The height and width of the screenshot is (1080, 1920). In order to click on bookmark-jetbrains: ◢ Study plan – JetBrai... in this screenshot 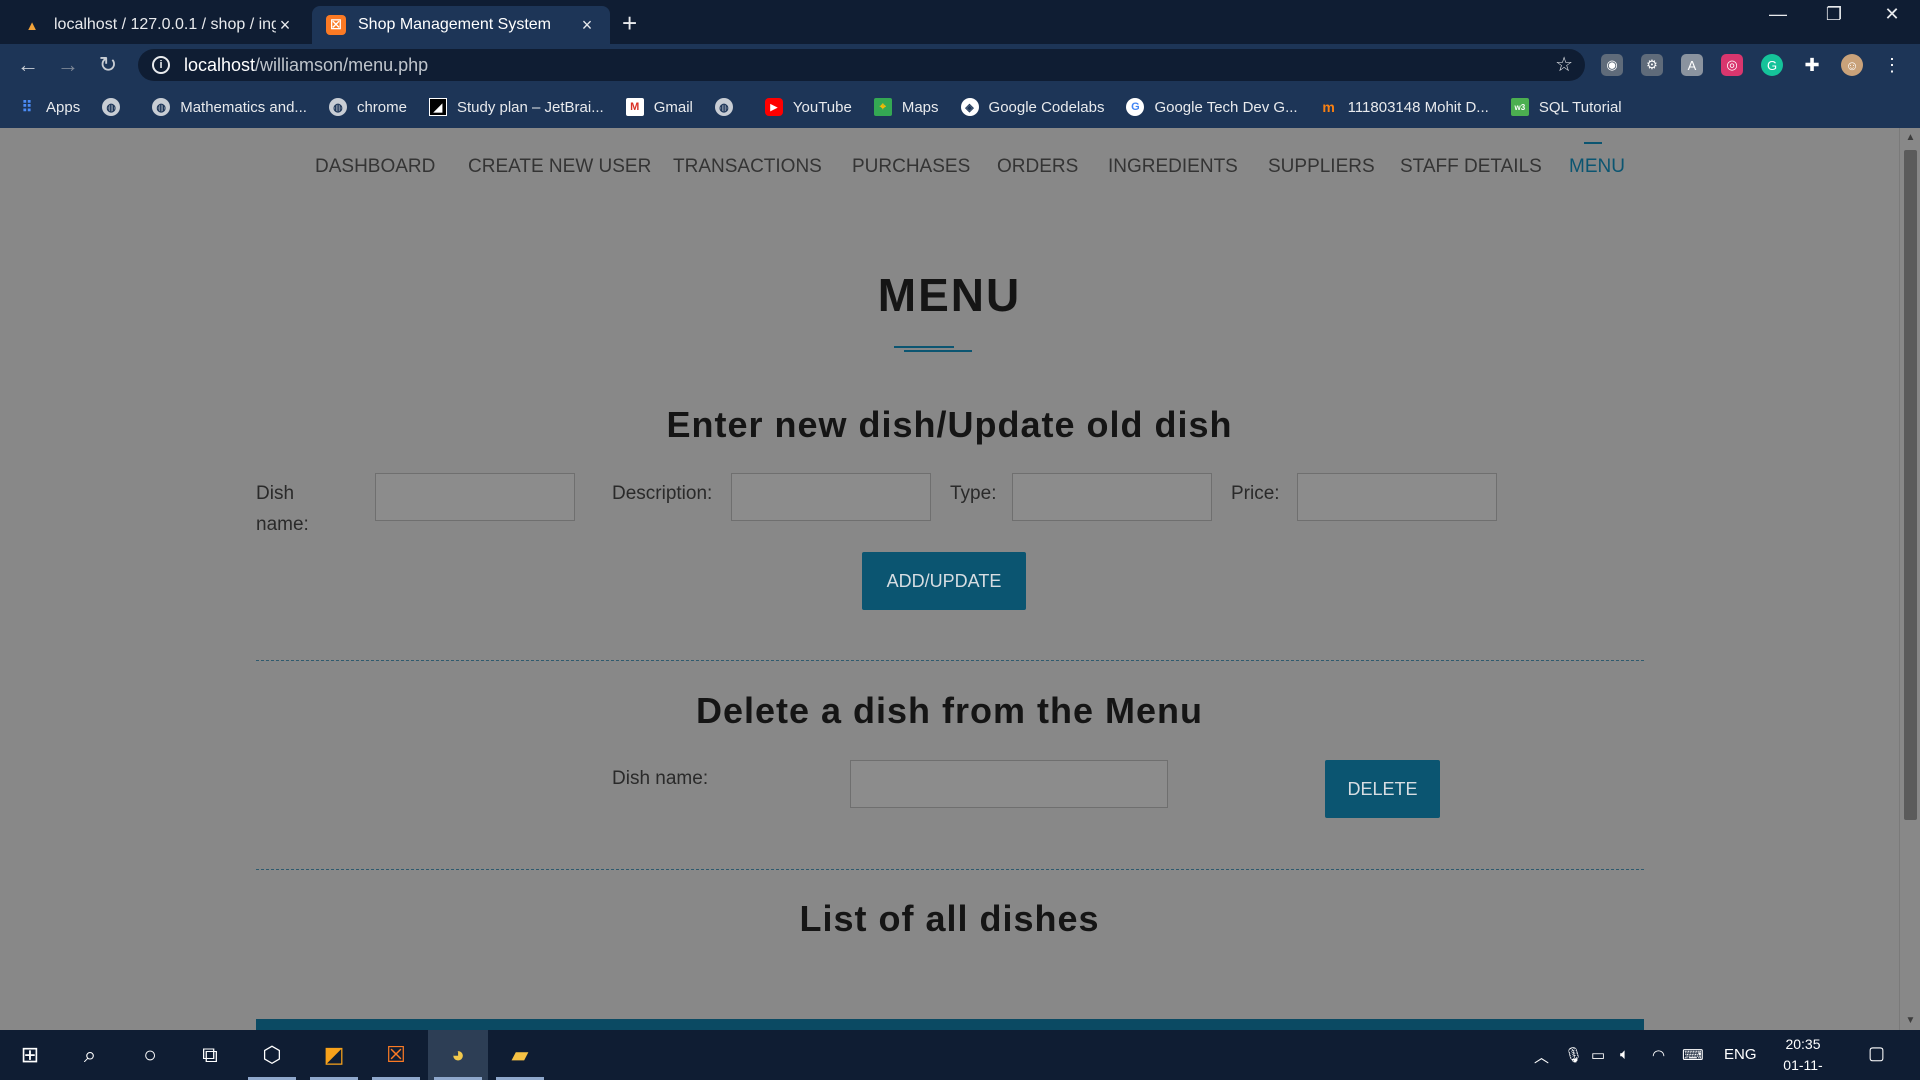, I will do `click(516, 107)`.